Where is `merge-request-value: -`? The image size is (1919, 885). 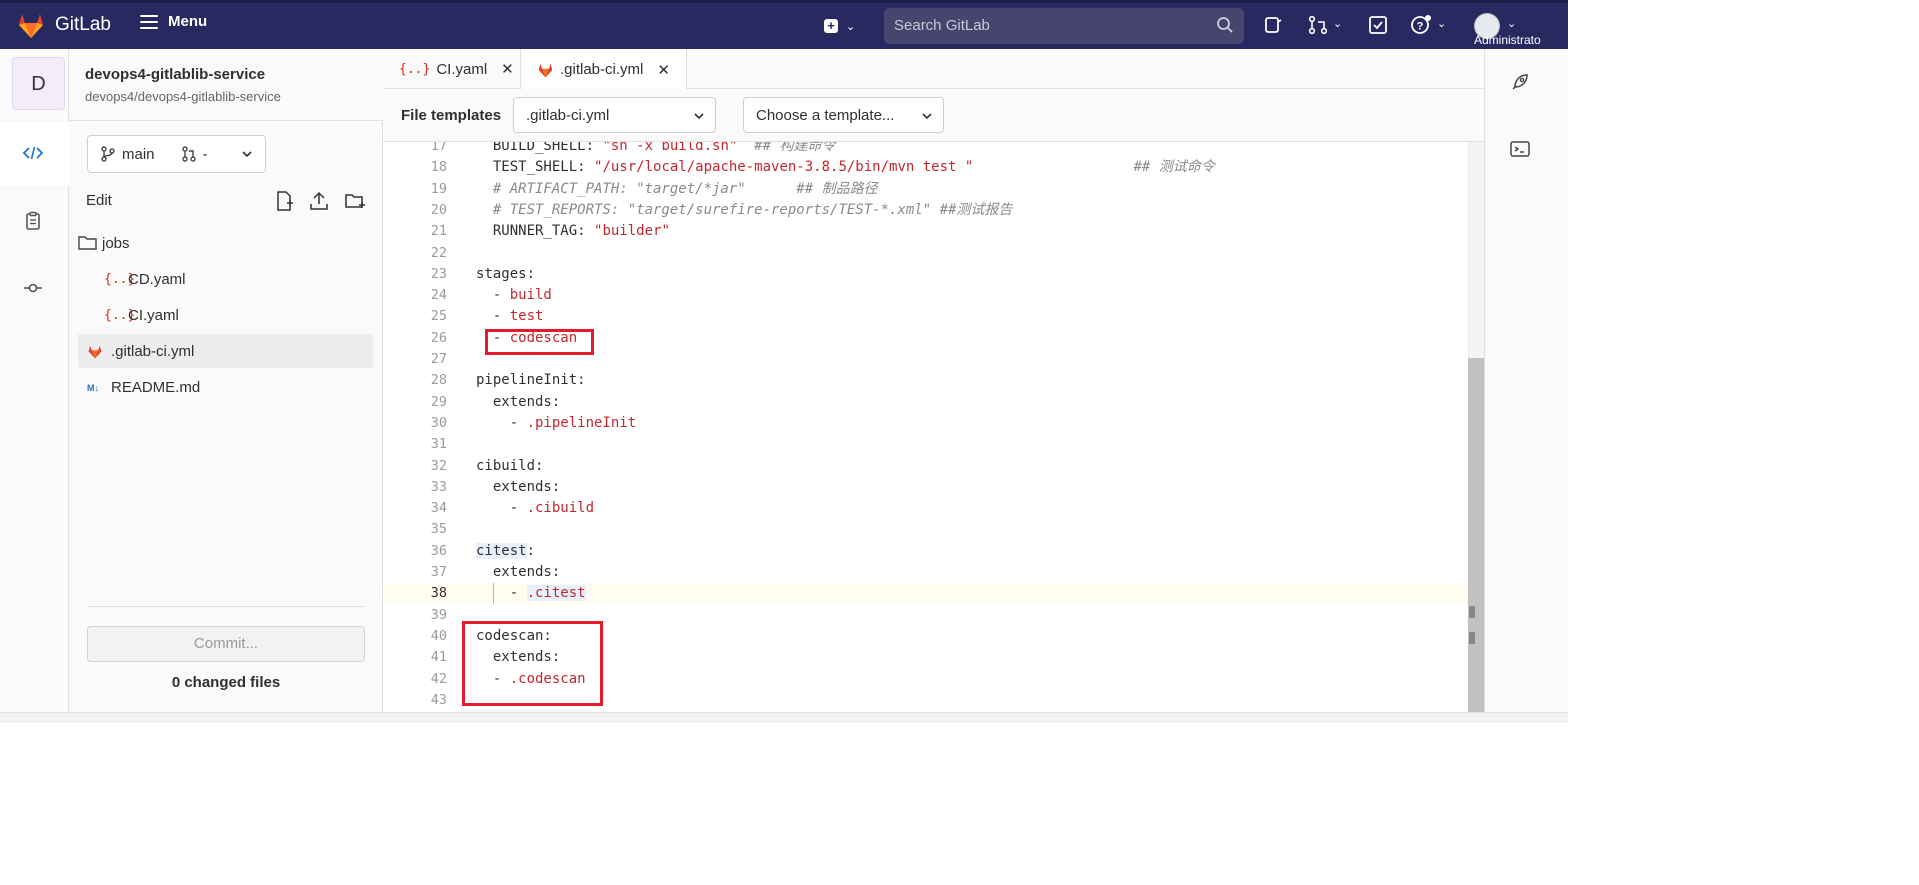 merge-request-value: - is located at coordinates (205, 154).